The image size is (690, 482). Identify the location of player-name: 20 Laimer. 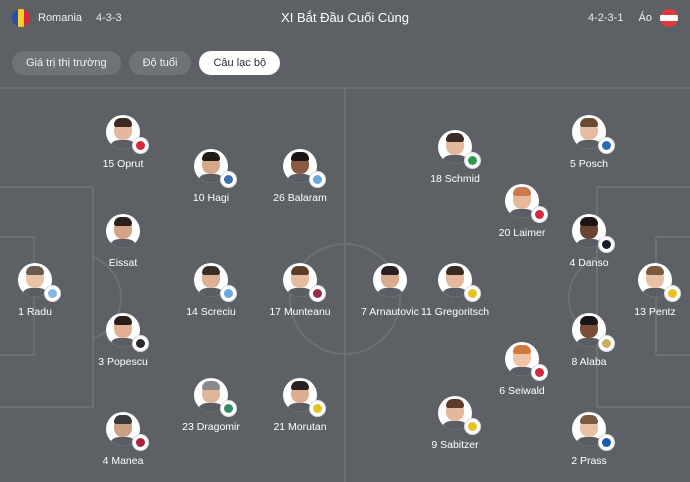
(522, 233).